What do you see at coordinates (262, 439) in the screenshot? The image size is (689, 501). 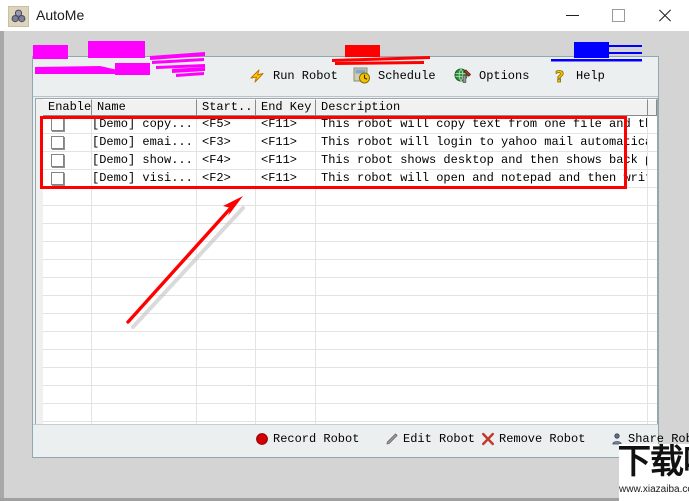 I see `record-circle-icon` at bounding box center [262, 439].